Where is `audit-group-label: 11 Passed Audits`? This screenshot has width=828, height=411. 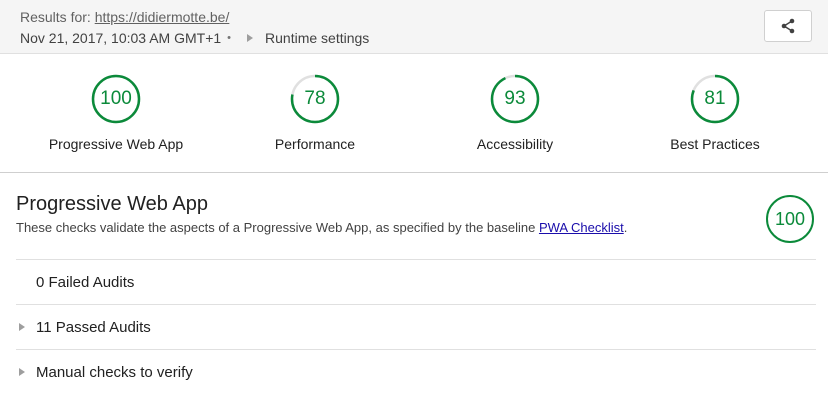 audit-group-label: 11 Passed Audits is located at coordinates (93, 327).